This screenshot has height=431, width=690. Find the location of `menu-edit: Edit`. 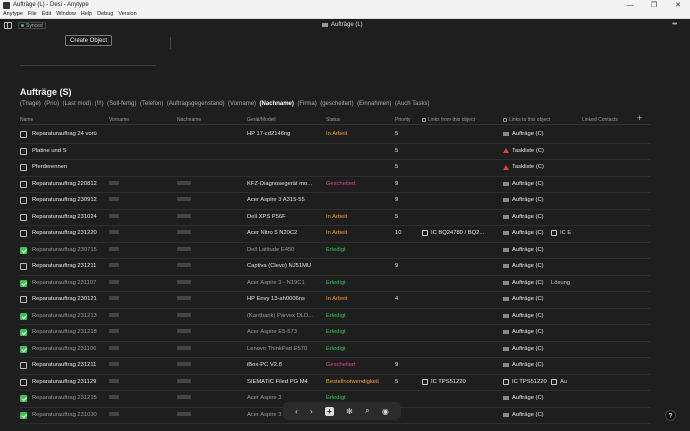

menu-edit: Edit is located at coordinates (46, 14).